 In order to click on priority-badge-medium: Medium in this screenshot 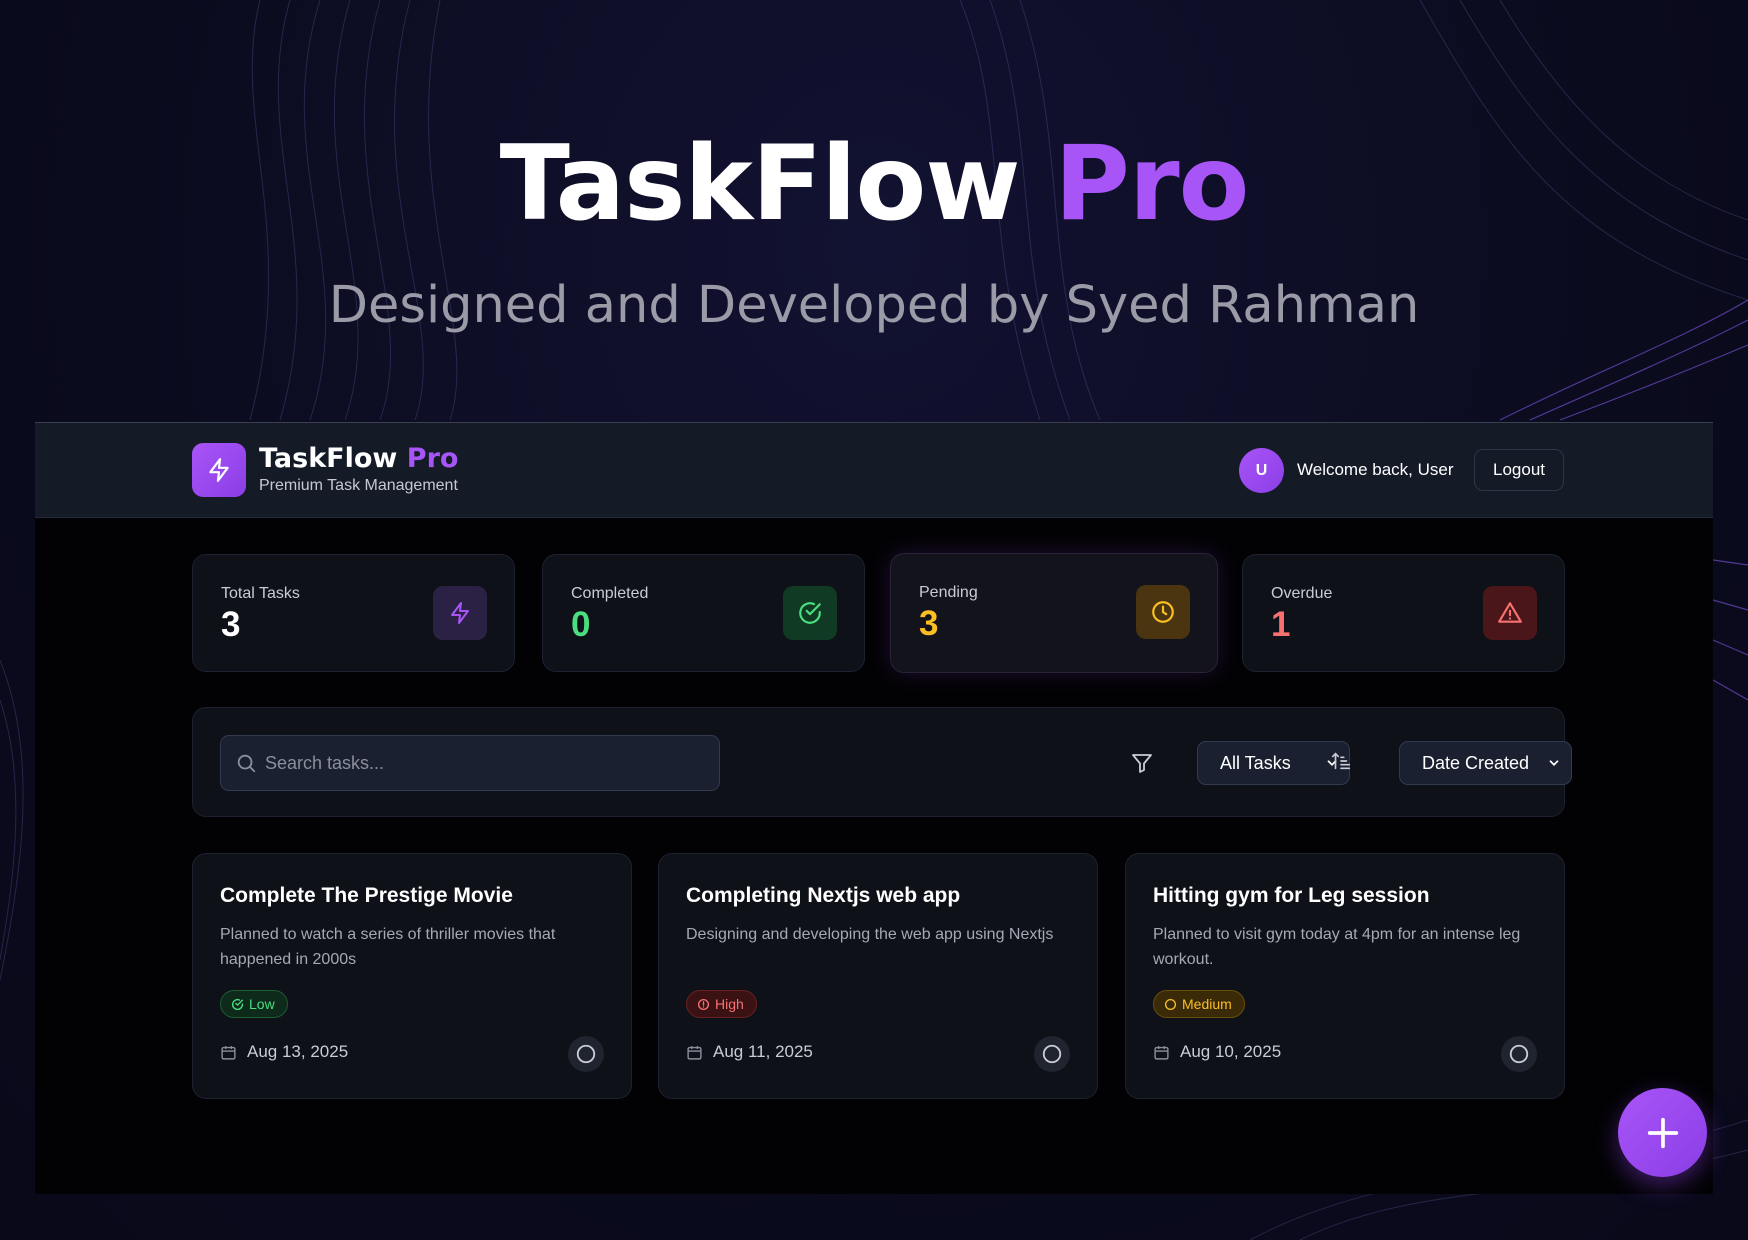, I will do `click(1199, 1004)`.